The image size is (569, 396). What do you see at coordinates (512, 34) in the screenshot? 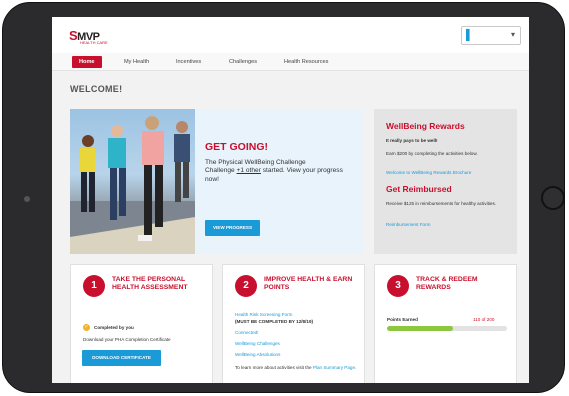
I see `chevron-down-icon: ▾` at bounding box center [512, 34].